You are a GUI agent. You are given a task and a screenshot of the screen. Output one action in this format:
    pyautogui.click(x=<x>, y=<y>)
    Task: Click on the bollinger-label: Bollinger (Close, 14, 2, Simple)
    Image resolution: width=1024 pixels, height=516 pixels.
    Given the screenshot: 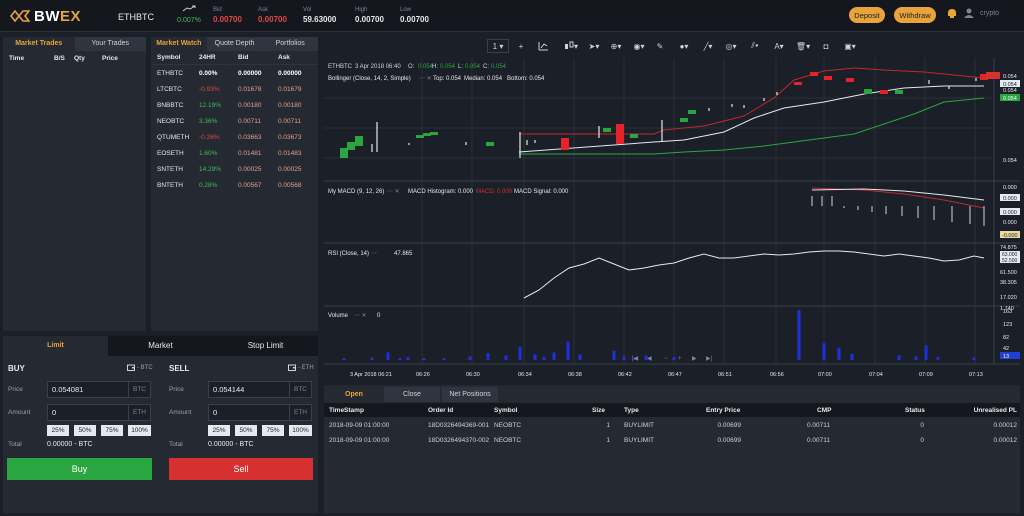 What is the action you would take?
    pyautogui.click(x=369, y=79)
    